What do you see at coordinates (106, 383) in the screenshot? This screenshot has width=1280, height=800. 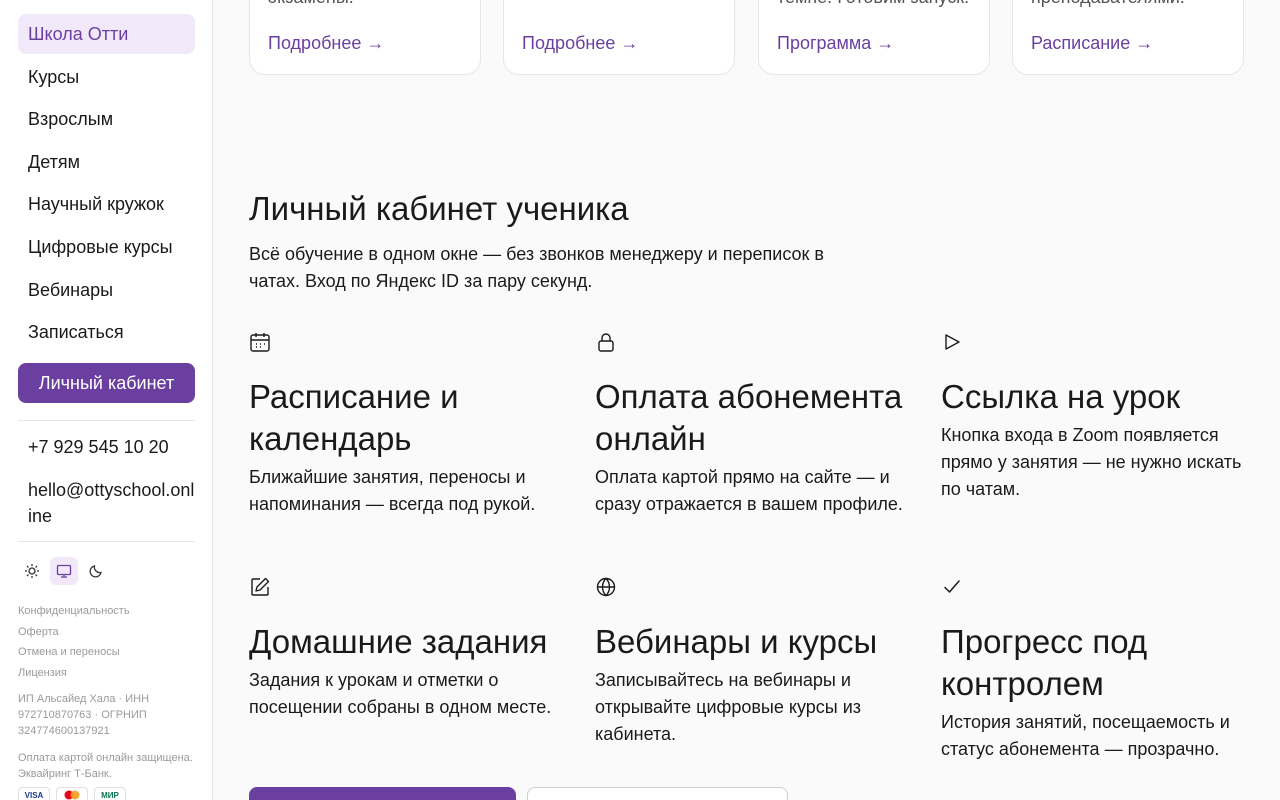 I see `cabinet-button: Личный кабинет` at bounding box center [106, 383].